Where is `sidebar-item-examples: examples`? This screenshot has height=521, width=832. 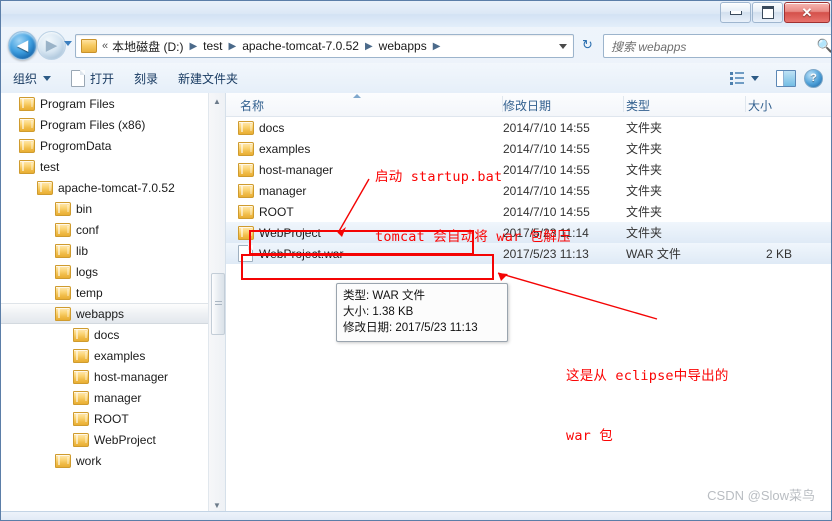 sidebar-item-examples: examples is located at coordinates (113, 355).